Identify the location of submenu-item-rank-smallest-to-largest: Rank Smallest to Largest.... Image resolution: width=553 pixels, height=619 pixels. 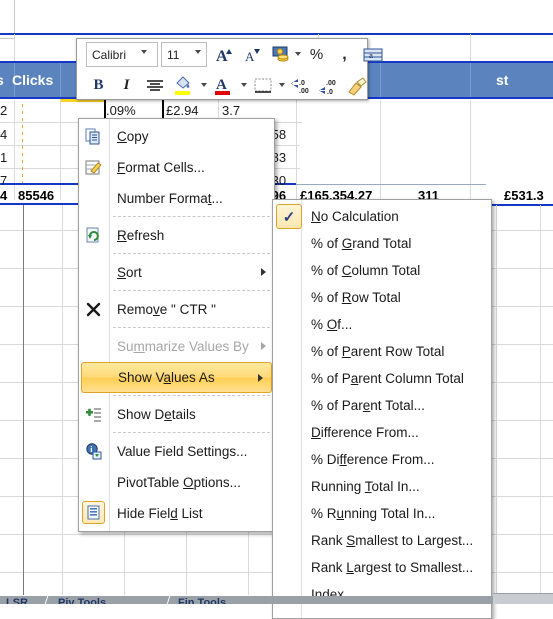
(382, 540).